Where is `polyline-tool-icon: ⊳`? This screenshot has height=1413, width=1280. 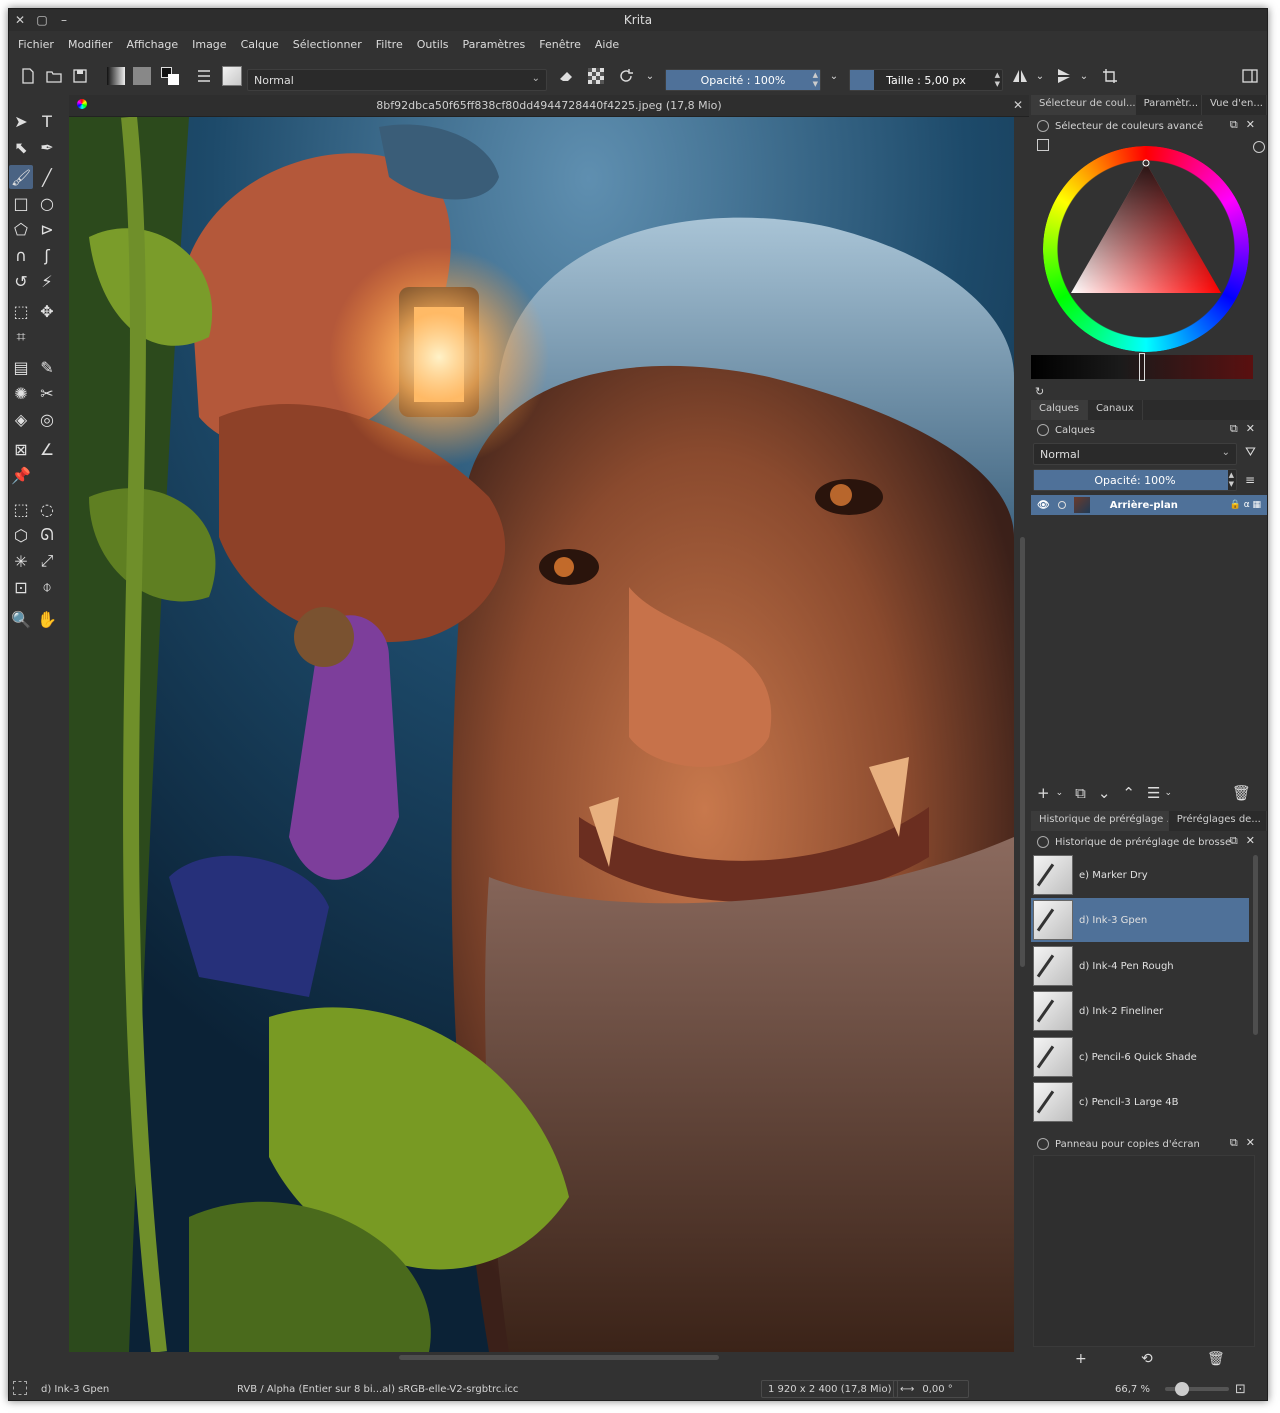 polyline-tool-icon: ⊳ is located at coordinates (47, 229).